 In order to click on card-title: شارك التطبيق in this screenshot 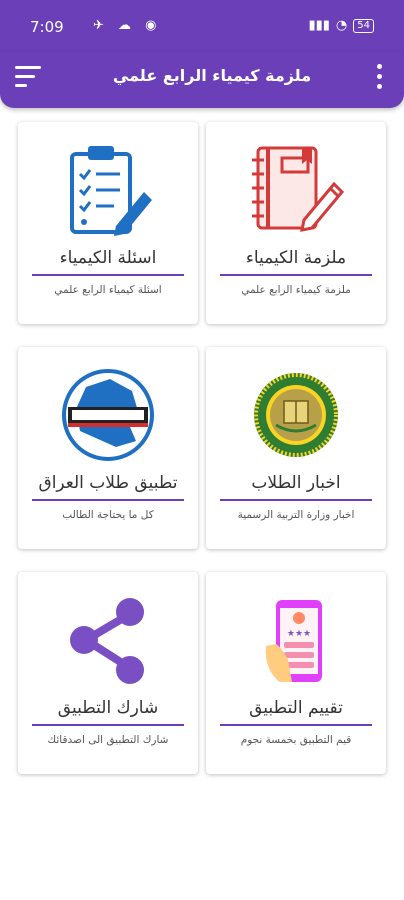, I will do `click(108, 708)`.